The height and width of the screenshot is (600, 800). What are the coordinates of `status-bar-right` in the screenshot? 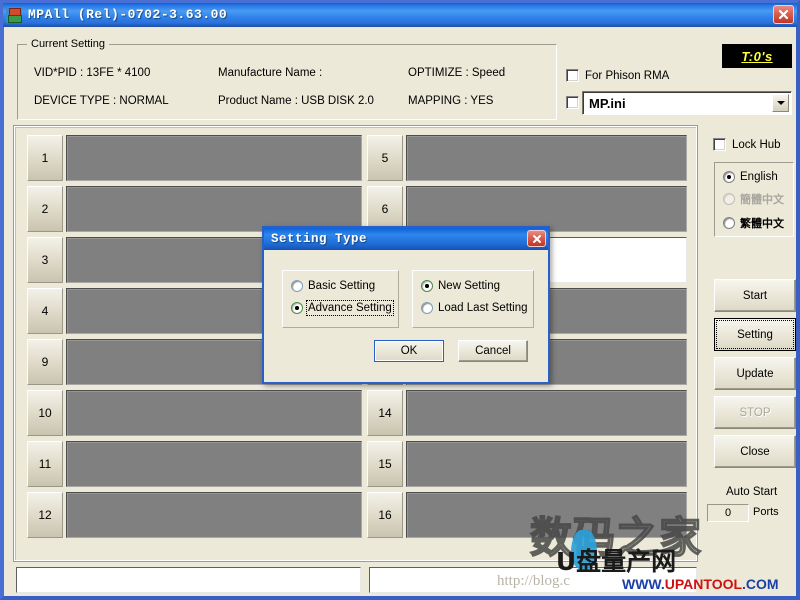 It's located at (533, 580).